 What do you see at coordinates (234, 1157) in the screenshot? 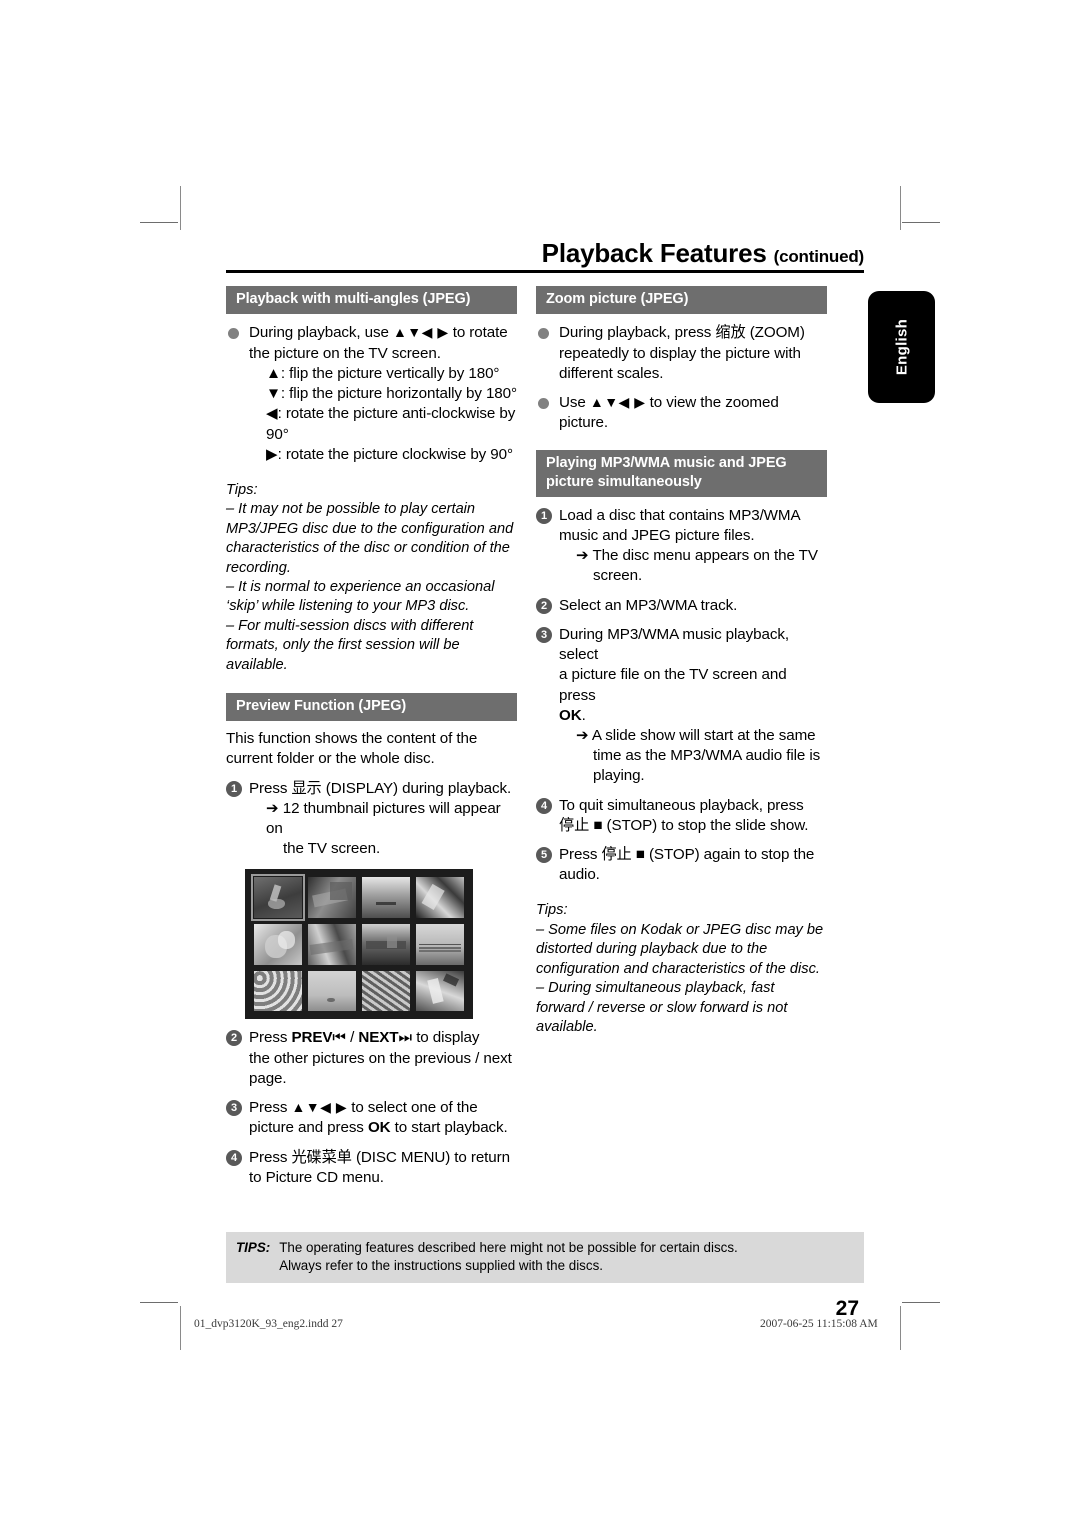
I see `step-number-badge: 4` at bounding box center [234, 1157].